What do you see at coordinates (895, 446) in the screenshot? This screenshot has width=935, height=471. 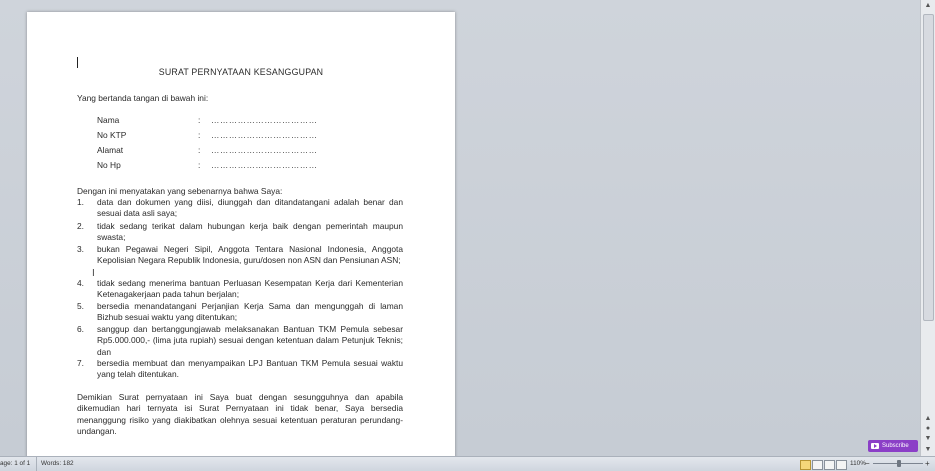 I see `subscribe-label: Subscribe` at bounding box center [895, 446].